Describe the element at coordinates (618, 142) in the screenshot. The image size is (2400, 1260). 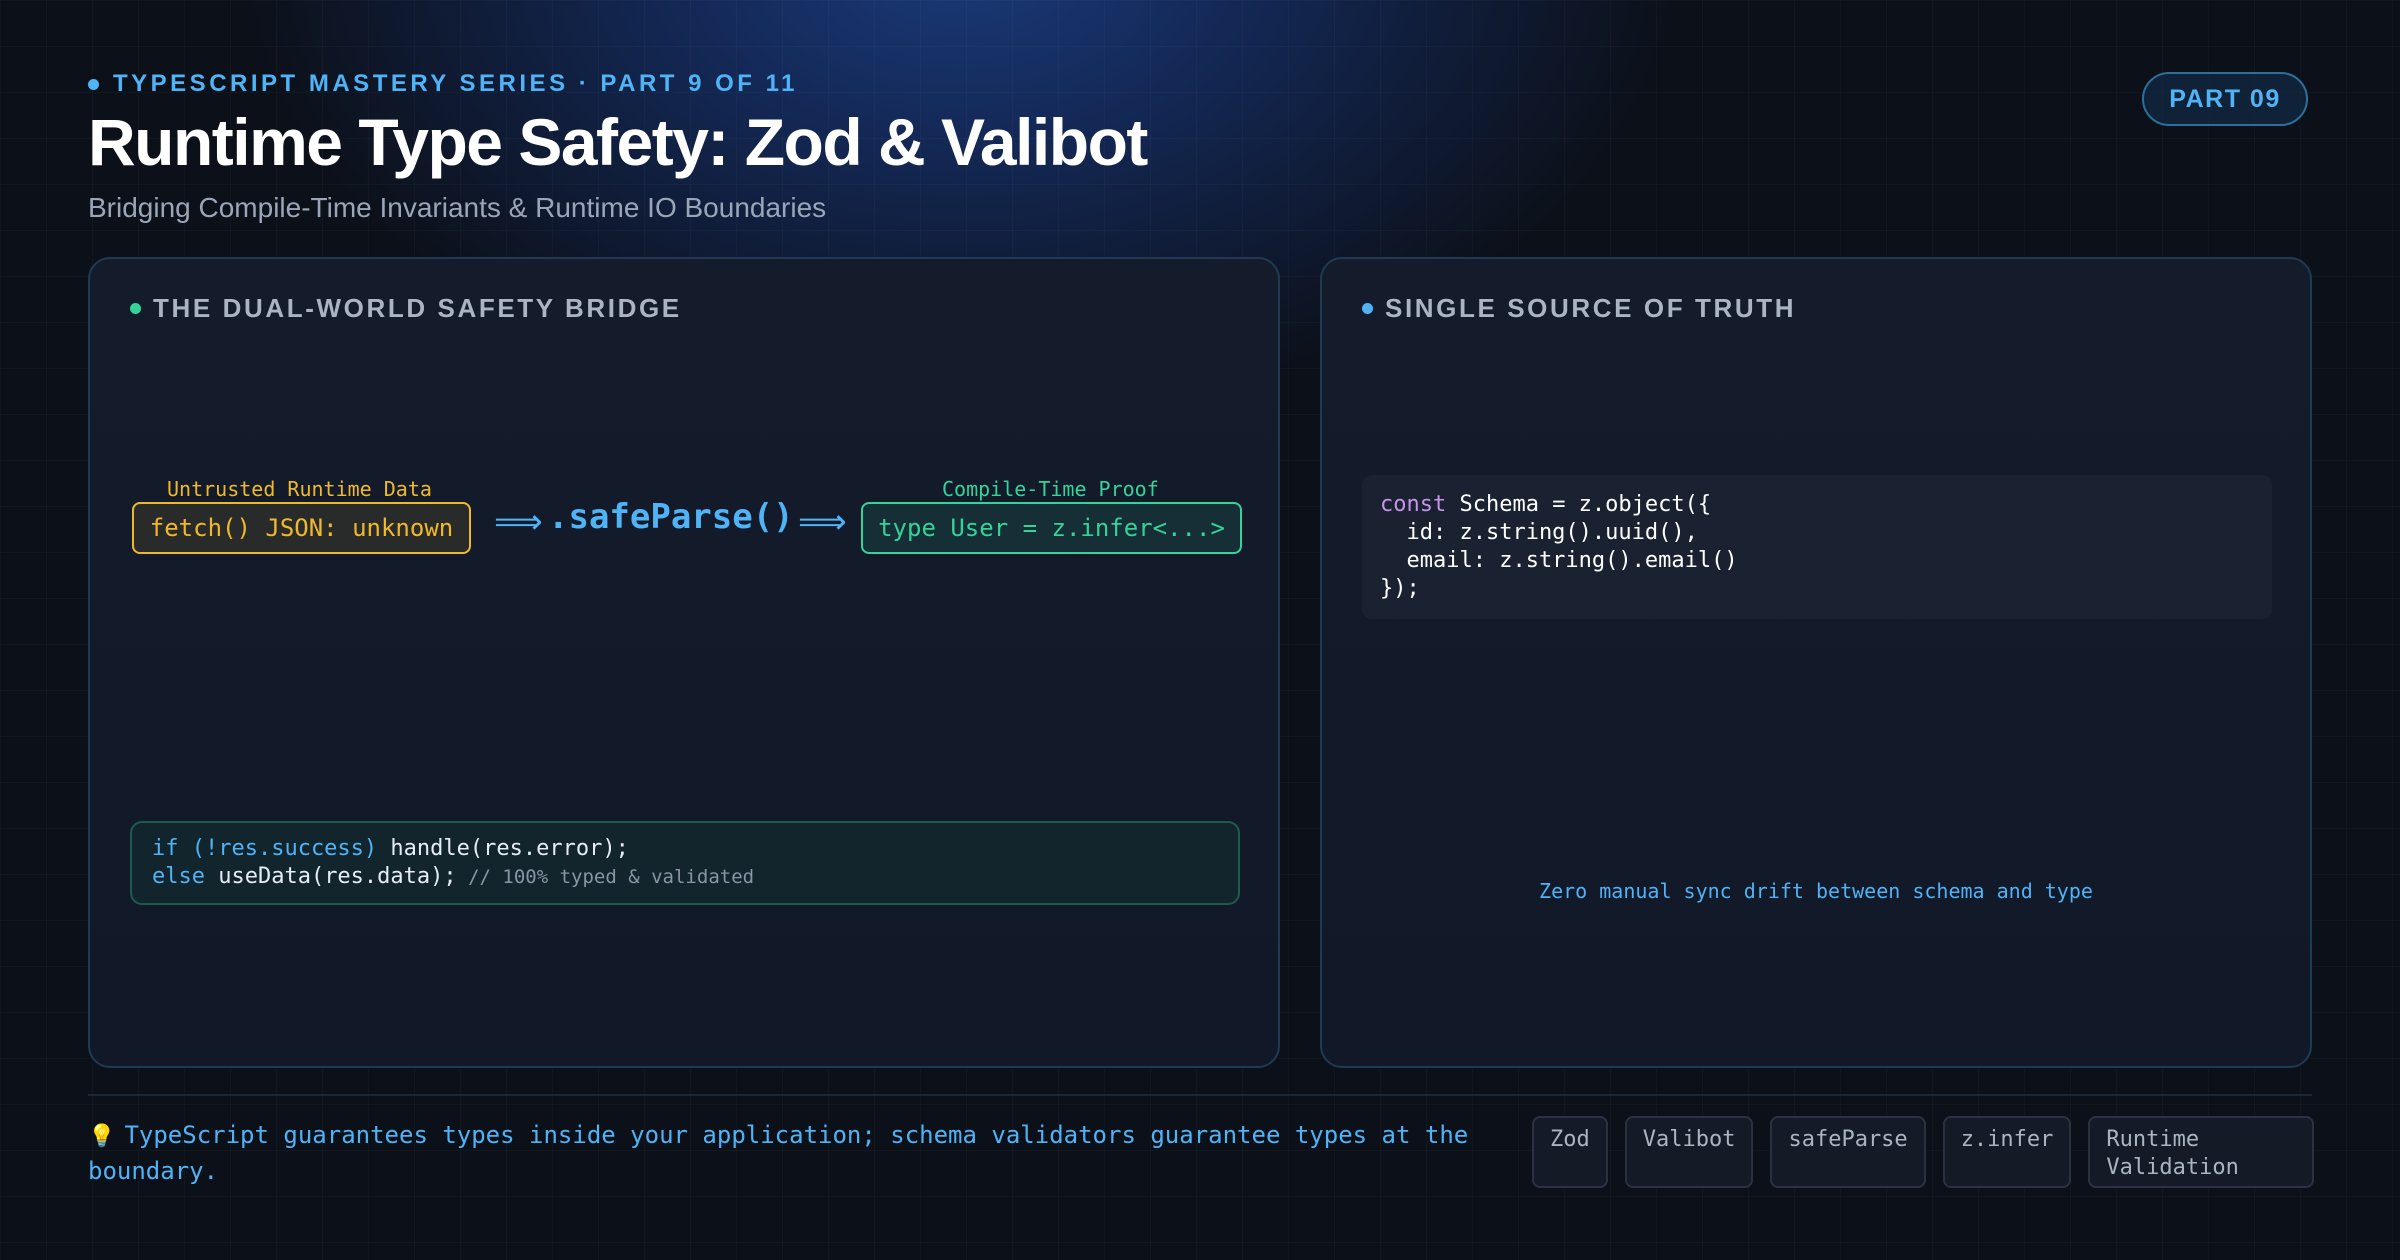
I see `page-title: Runtime Type Safety: Zod & Valibot` at that location.